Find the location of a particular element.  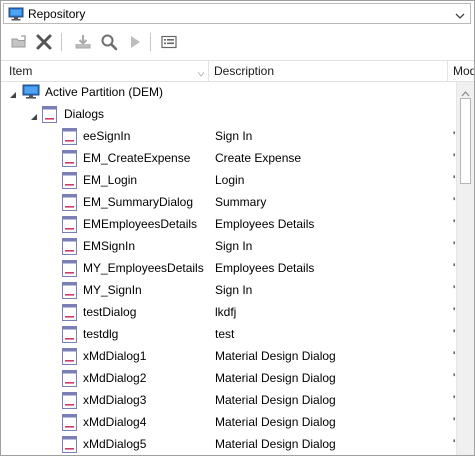

tree-item-row: xMdDialog5 Material Design Dialog ' is located at coordinates (228, 444).